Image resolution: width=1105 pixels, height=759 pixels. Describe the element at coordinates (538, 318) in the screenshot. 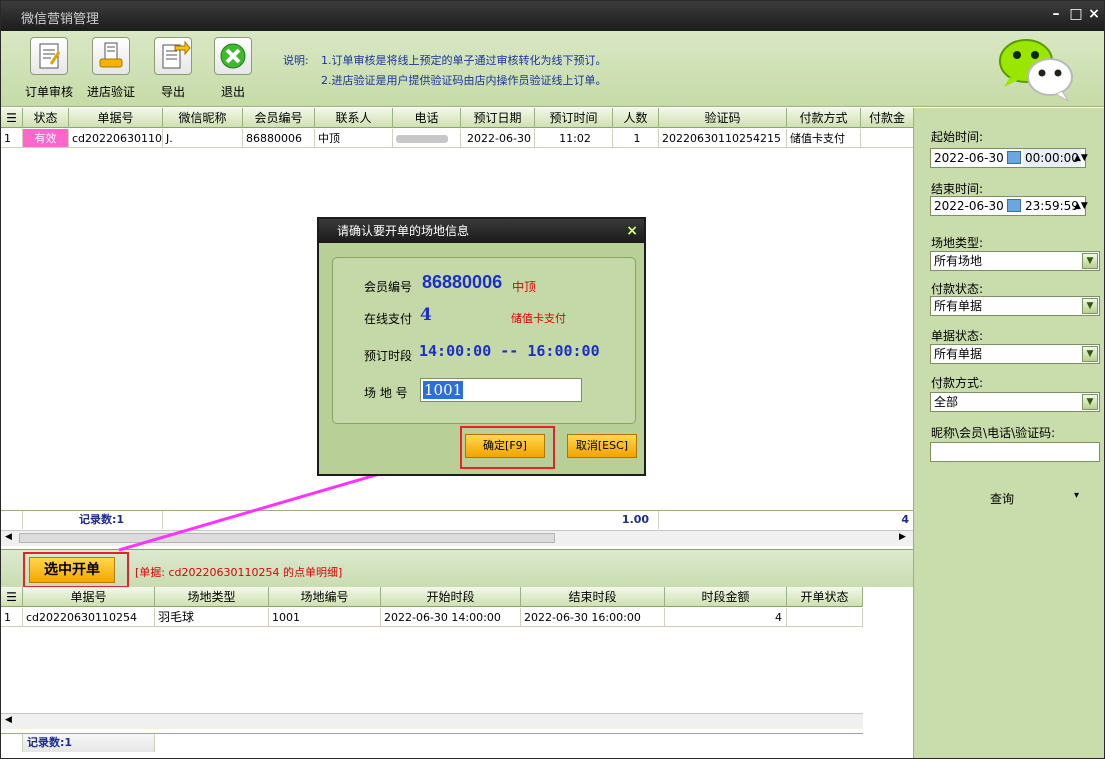

I see `online-pay-method: 储值卡支付` at that location.